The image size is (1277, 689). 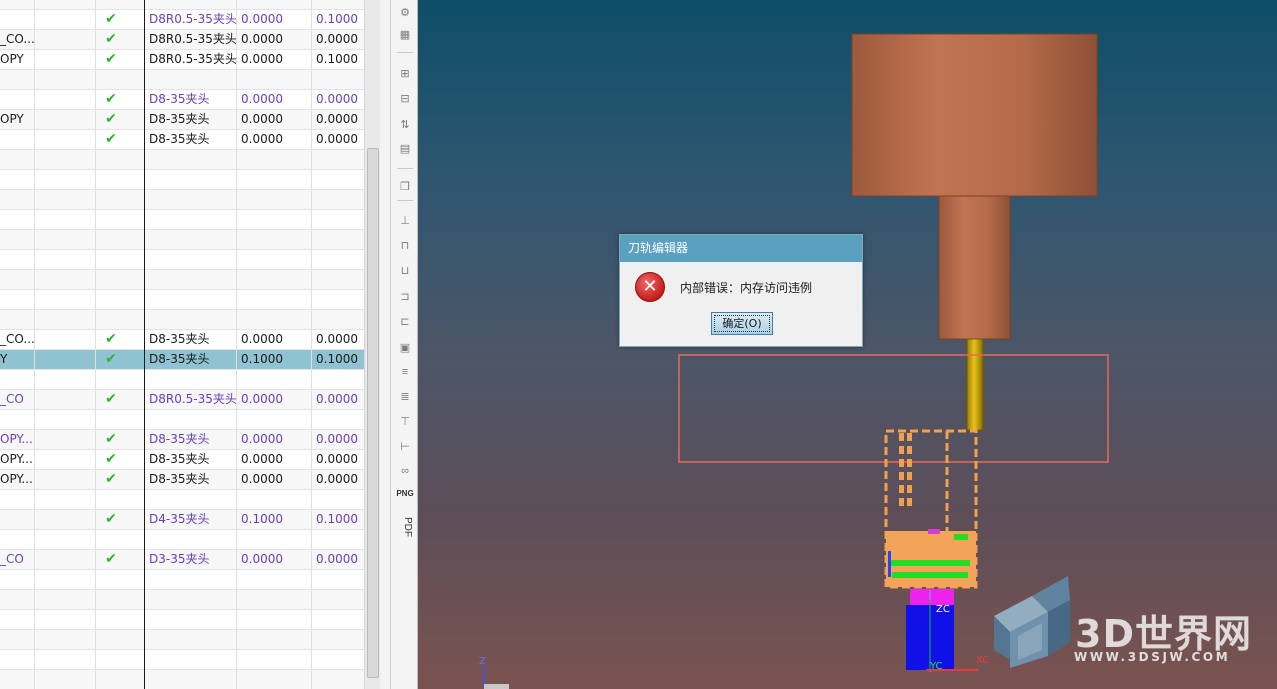 What do you see at coordinates (405, 397) in the screenshot?
I see `layer-alt-icon: ≣` at bounding box center [405, 397].